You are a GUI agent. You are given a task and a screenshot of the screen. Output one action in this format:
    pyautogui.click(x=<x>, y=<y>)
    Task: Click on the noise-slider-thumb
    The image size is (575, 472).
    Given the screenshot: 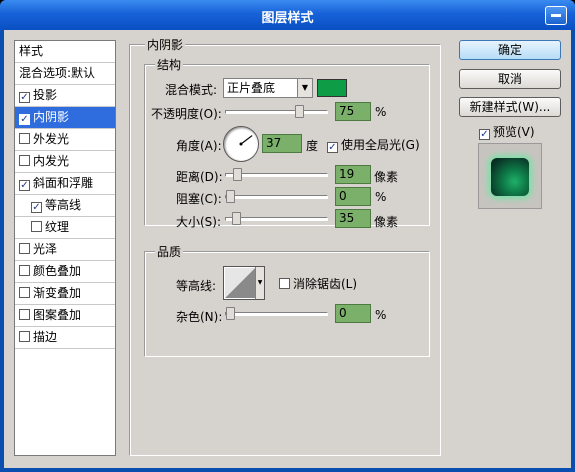 What is the action you would take?
    pyautogui.click(x=230, y=313)
    